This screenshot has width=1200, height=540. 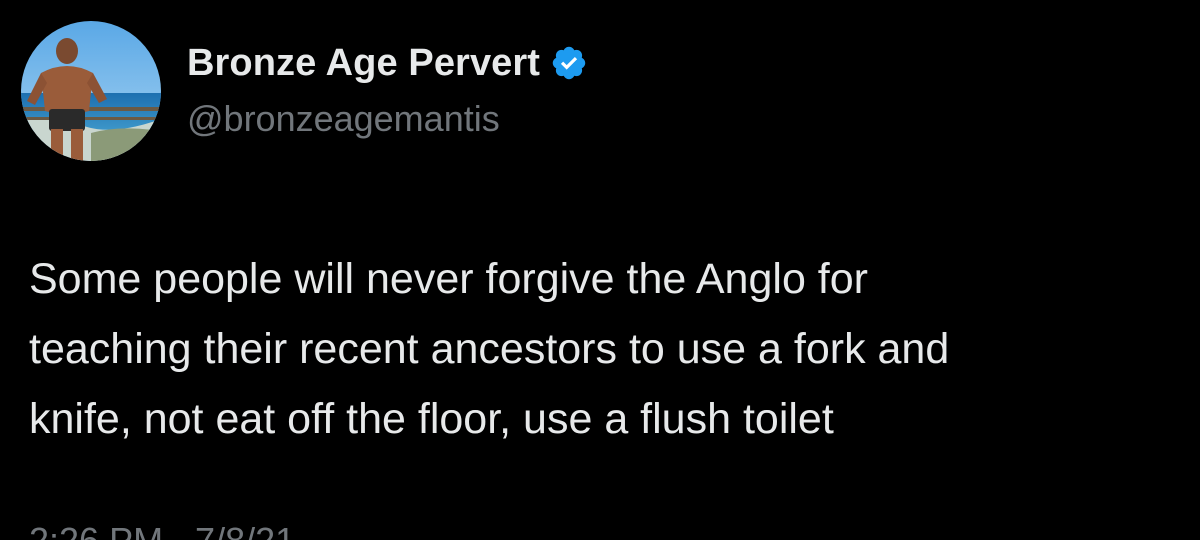 What do you see at coordinates (569, 63) in the screenshot?
I see `verified-badge-icon` at bounding box center [569, 63].